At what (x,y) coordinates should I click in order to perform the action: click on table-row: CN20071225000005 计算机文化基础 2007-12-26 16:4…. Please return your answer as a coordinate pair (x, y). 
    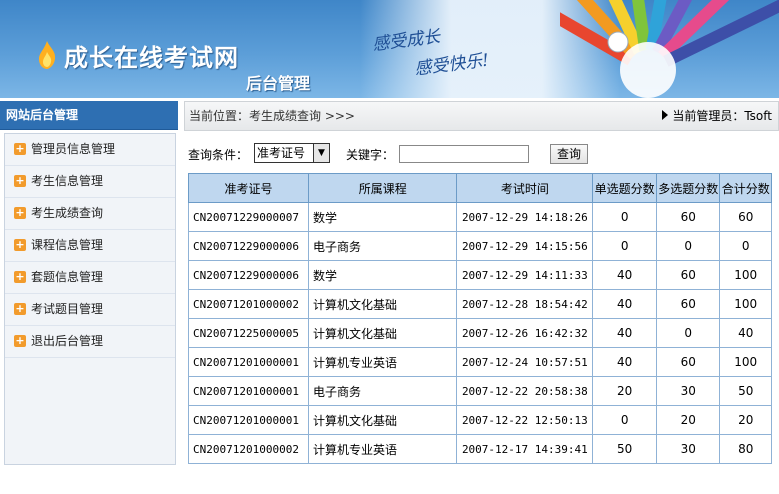
    Looking at the image, I should click on (479, 333).